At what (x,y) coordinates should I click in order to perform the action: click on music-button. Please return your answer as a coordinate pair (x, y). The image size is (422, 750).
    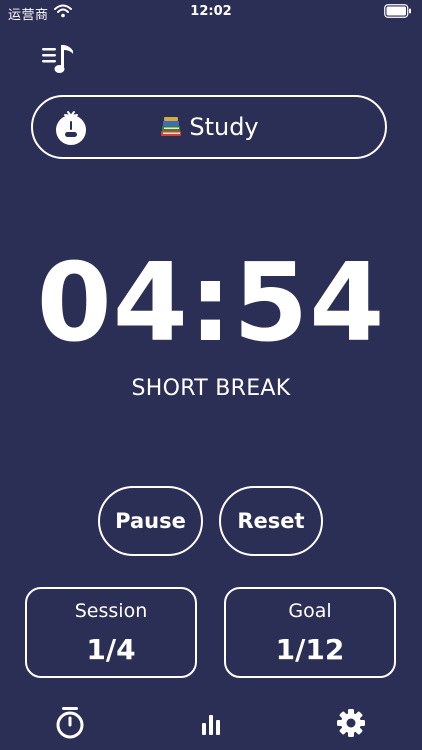
    Looking at the image, I should click on (59, 59).